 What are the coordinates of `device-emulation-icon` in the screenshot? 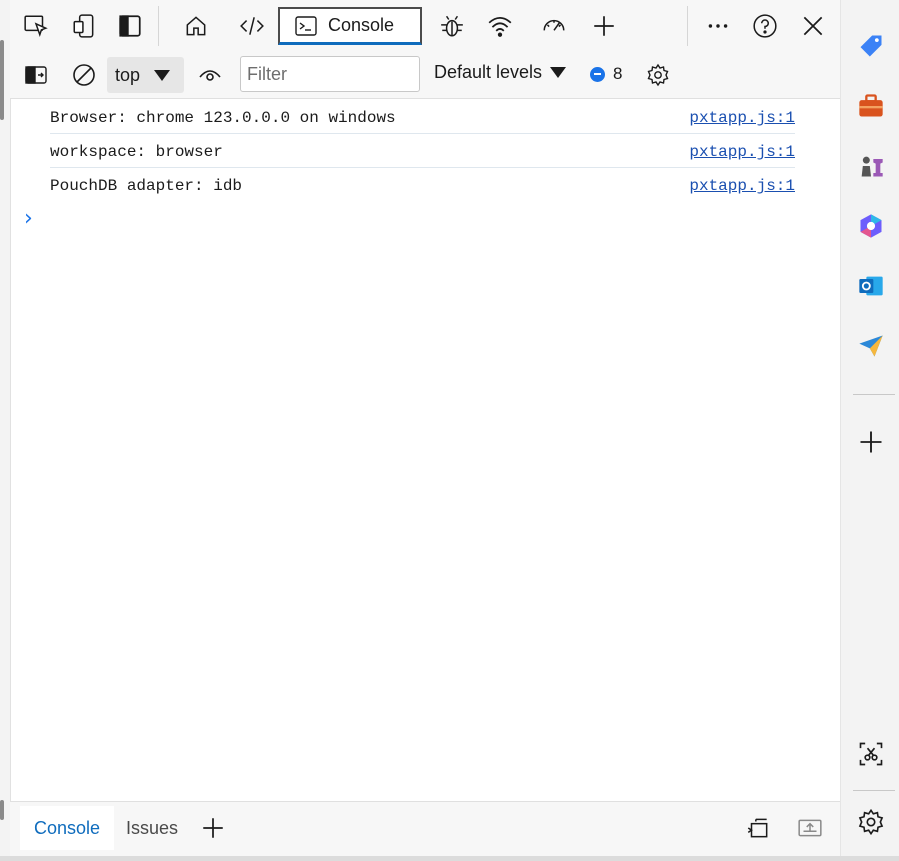 It's located at (84, 26).